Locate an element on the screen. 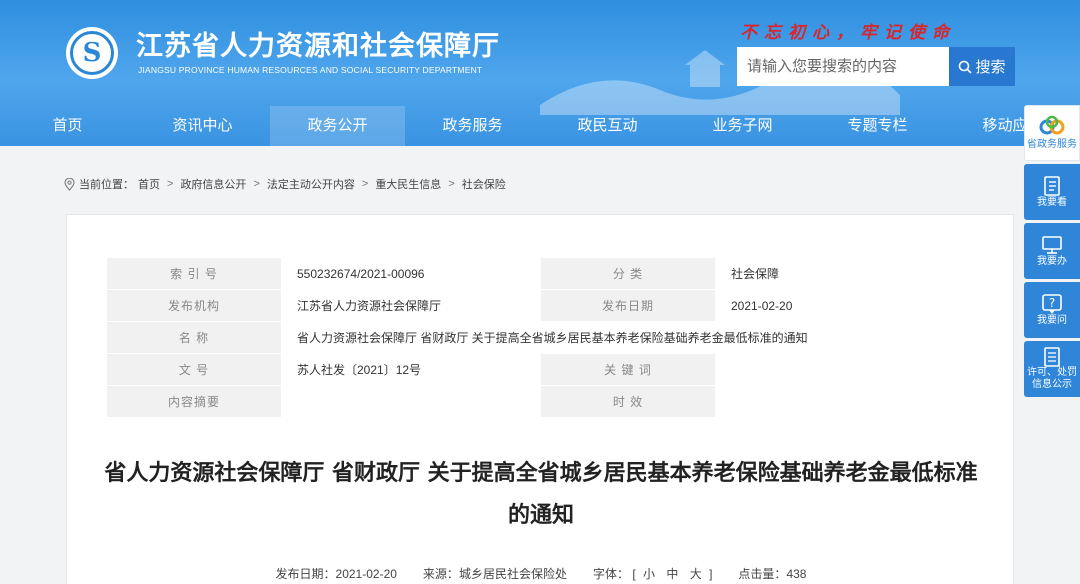  article-source: 来源：城乡居民社会保险处 is located at coordinates (495, 573).